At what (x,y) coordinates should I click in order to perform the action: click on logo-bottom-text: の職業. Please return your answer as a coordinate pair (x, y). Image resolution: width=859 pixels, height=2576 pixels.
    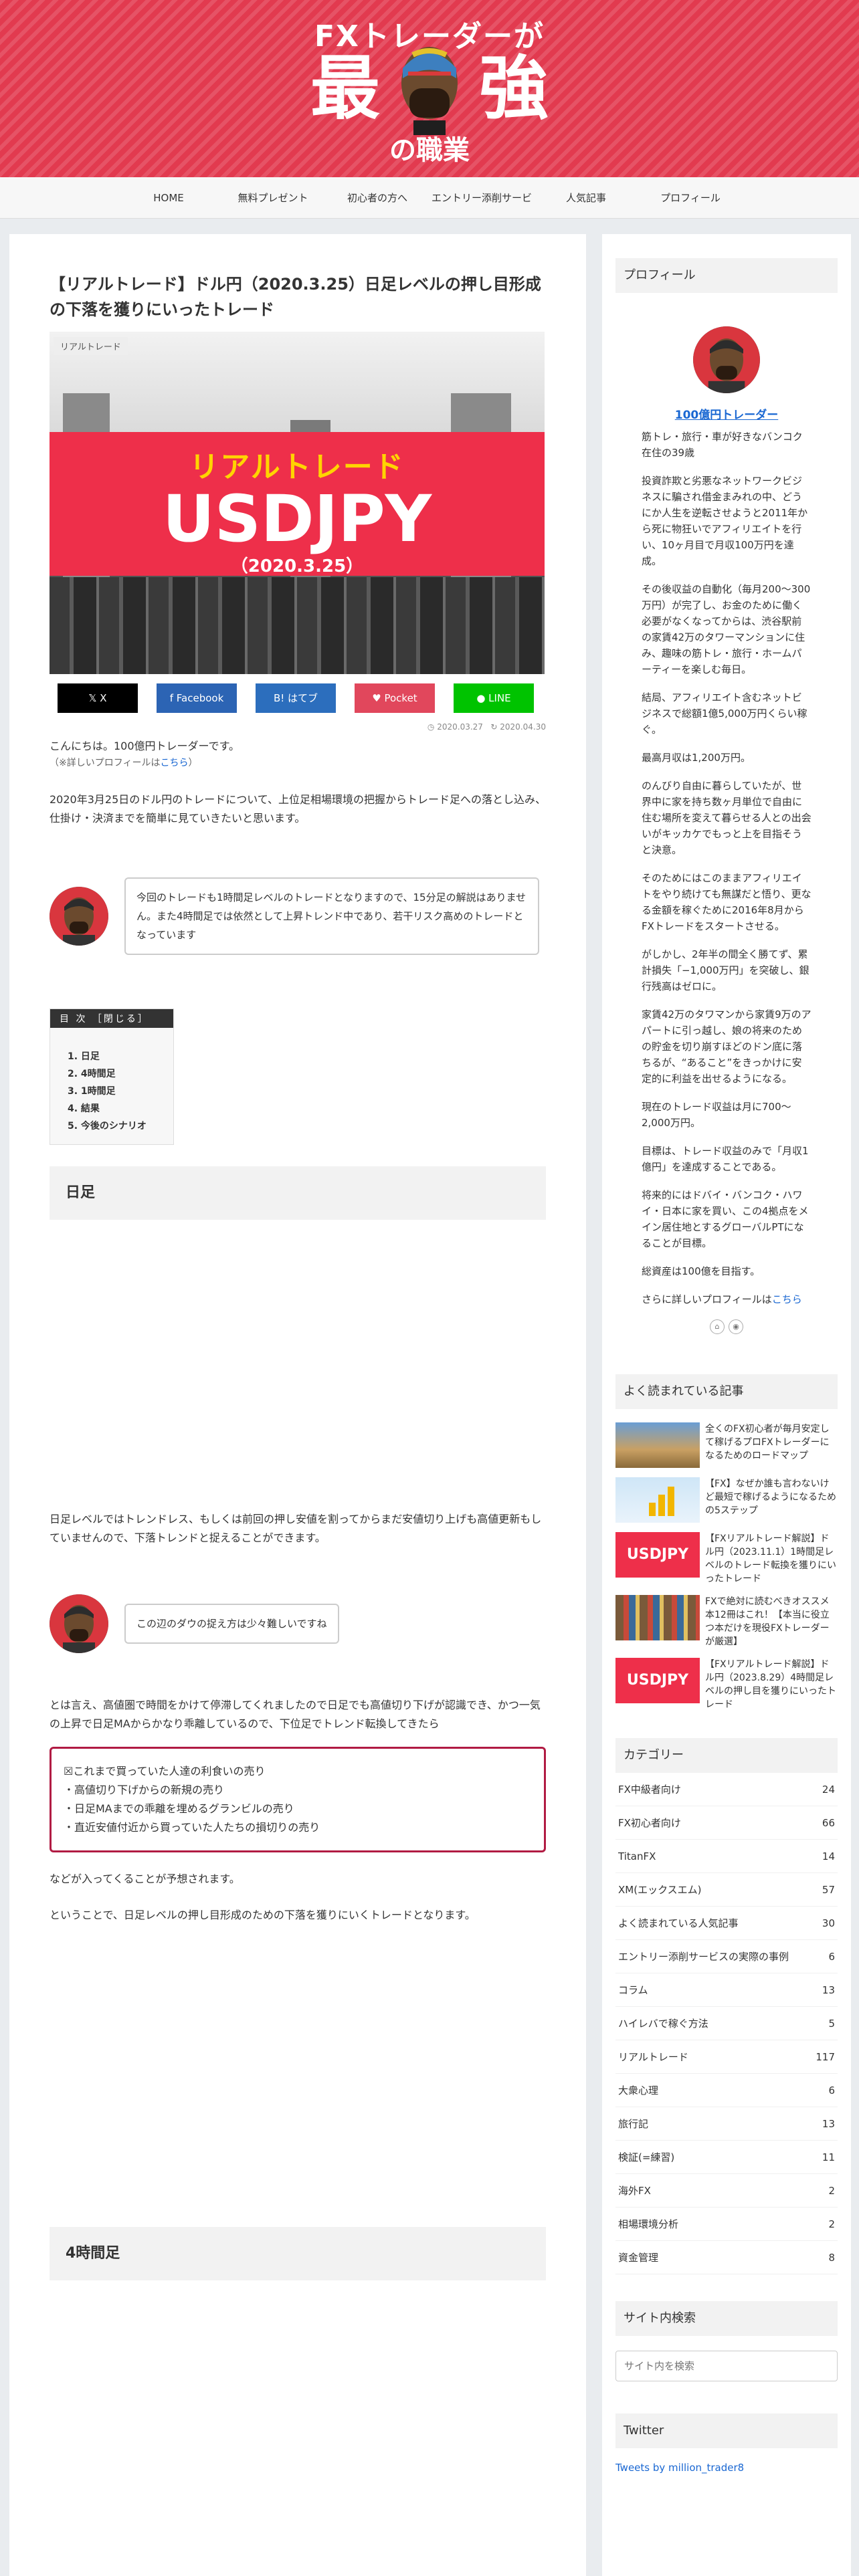
    Looking at the image, I should click on (429, 150).